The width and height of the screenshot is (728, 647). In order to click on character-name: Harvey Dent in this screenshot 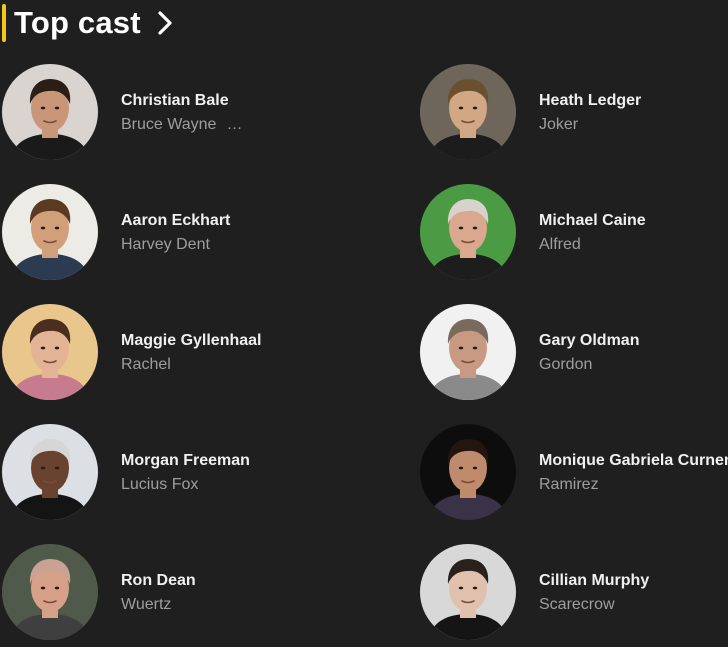, I will do `click(165, 244)`.